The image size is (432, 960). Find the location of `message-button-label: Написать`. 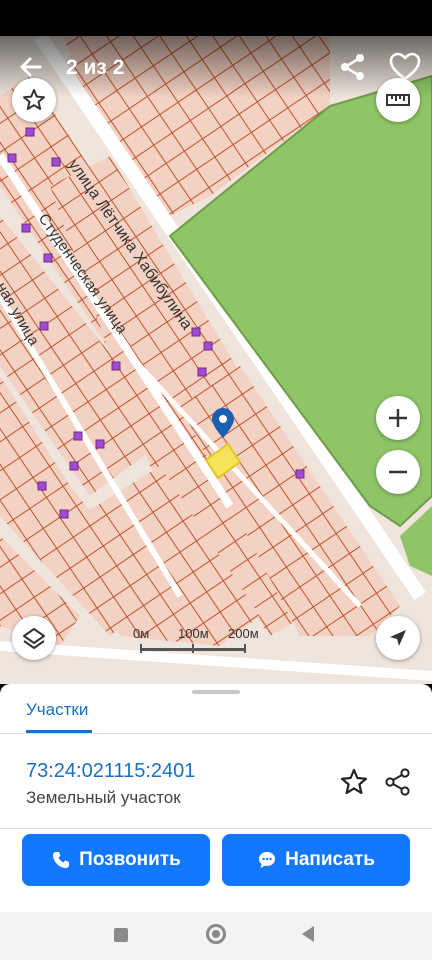

message-button-label: Написать is located at coordinates (330, 859).